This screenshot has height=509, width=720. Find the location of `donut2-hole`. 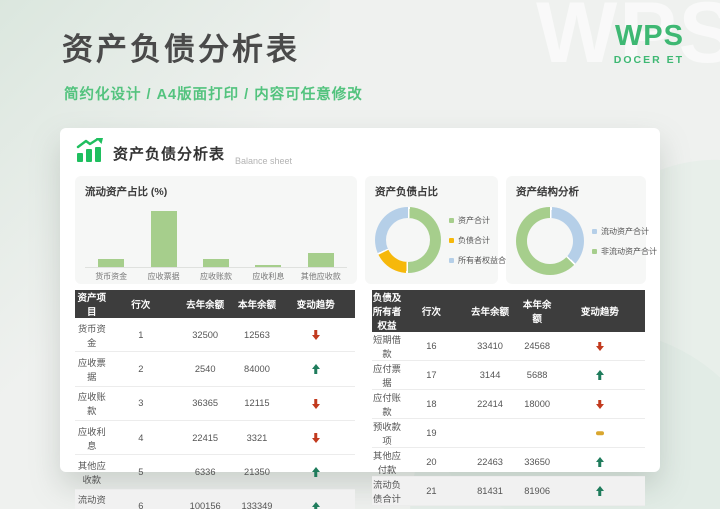

donut2-hole is located at coordinates (550, 241).